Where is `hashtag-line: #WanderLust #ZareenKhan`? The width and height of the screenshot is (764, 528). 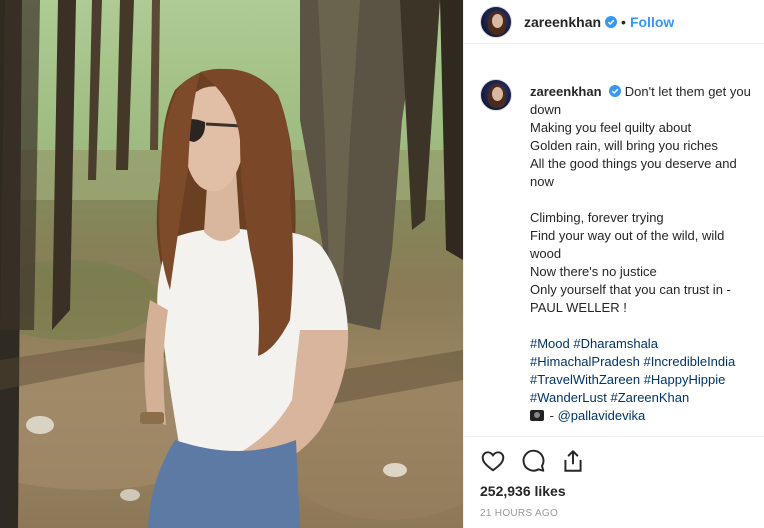
hashtag-line: #WanderLust #ZareenKhan is located at coordinates (645, 398).